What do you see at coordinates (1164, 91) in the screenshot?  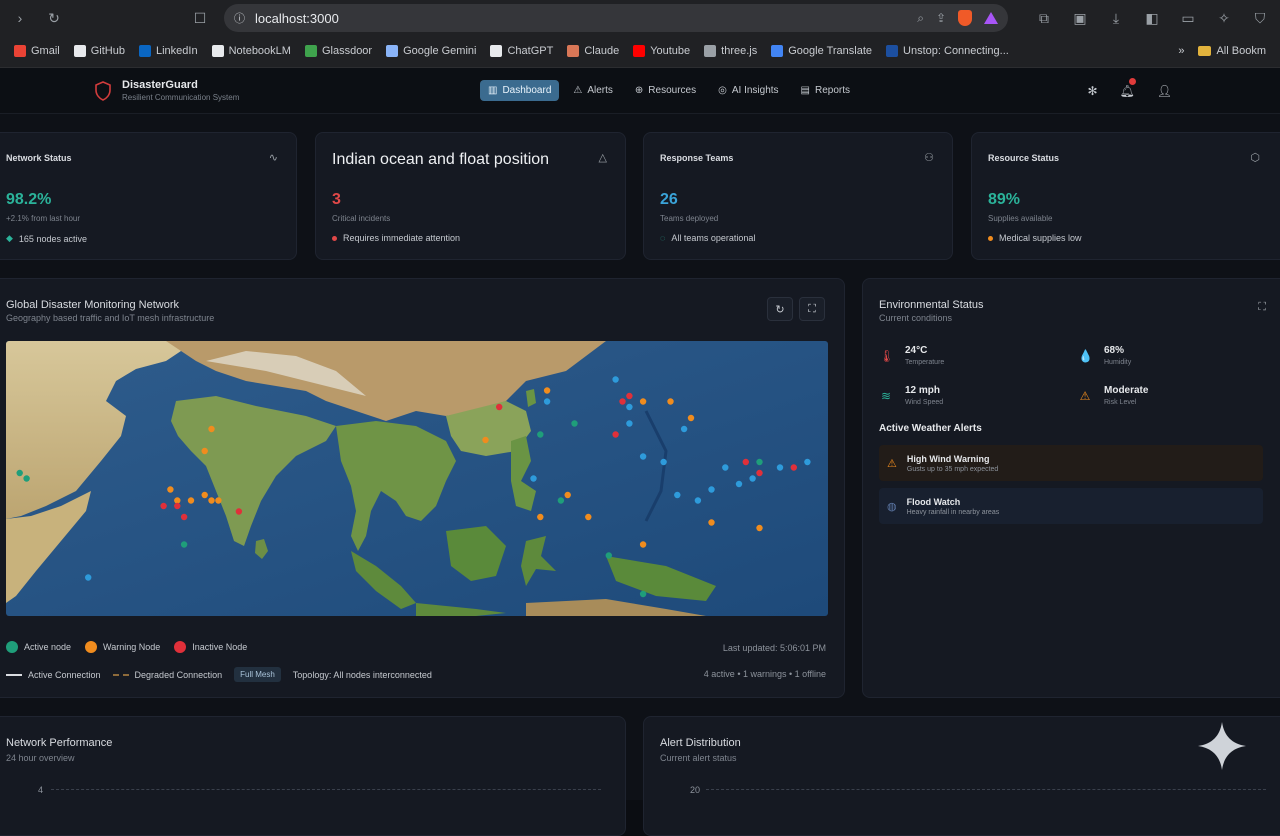 I see `user-icon: 👤︎` at bounding box center [1164, 91].